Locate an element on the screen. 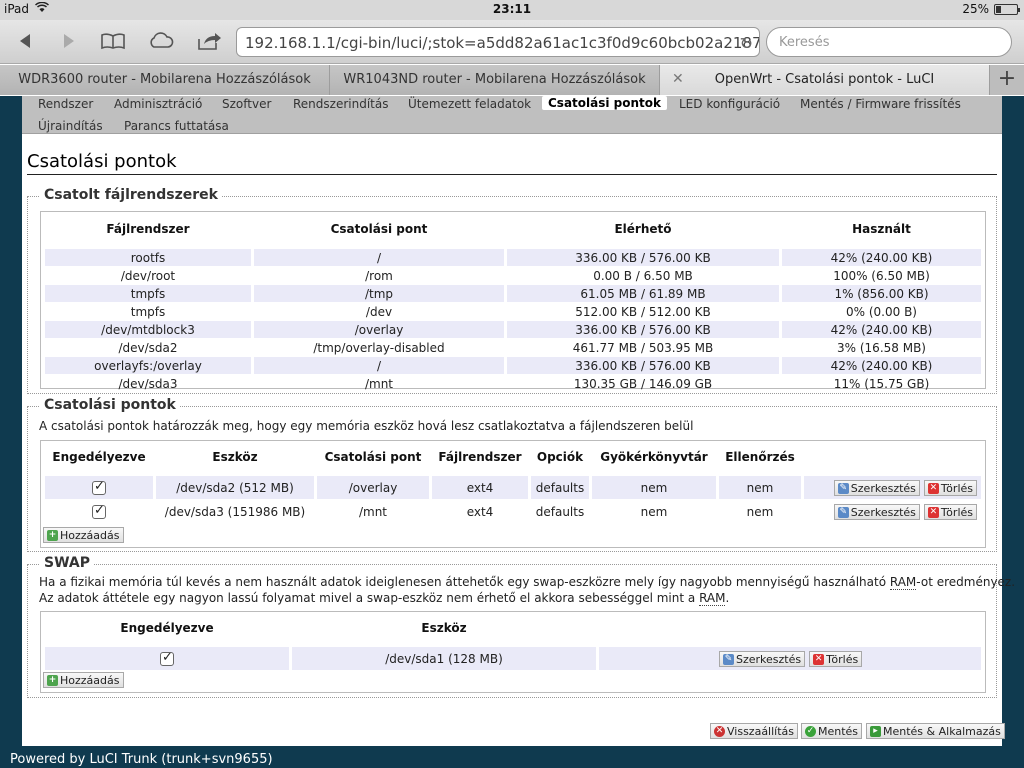  menu-item-adminisztracio: Adminisztráció is located at coordinates (158, 104).